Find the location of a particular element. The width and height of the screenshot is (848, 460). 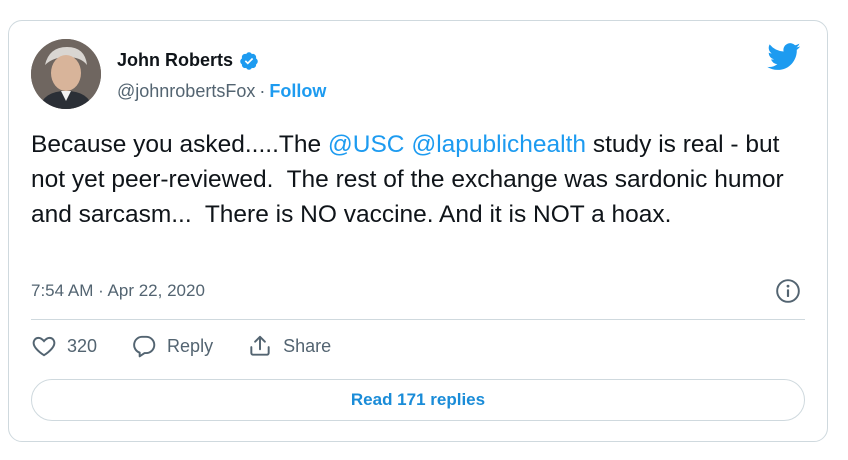

twitter-bird-icon is located at coordinates (784, 57).